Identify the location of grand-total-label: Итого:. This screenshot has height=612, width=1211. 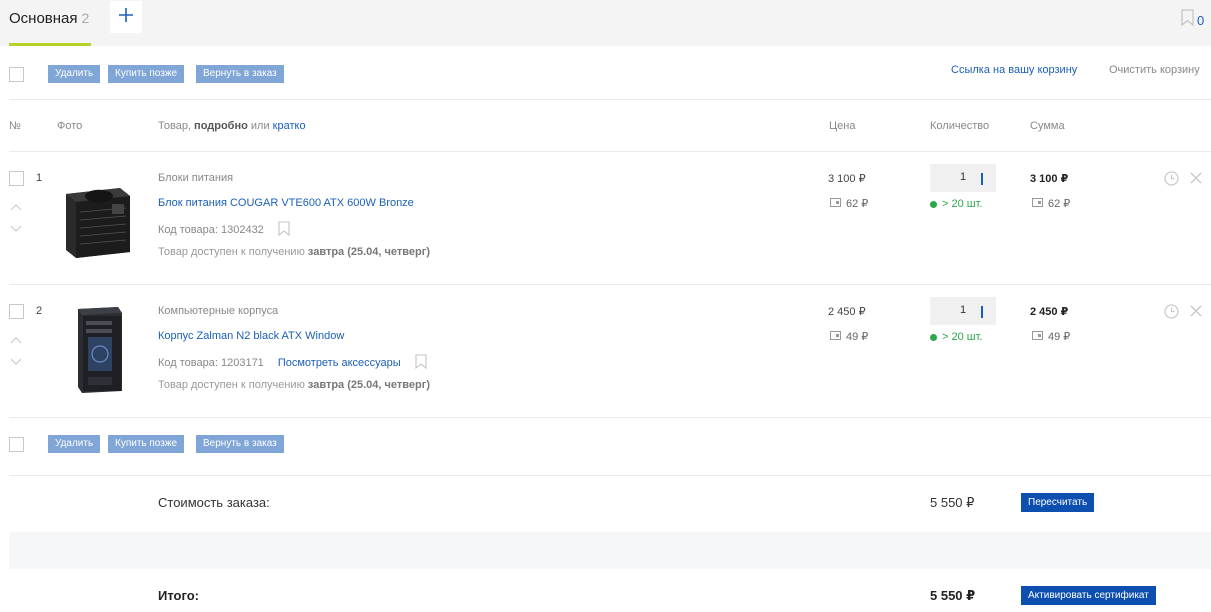
(178, 595).